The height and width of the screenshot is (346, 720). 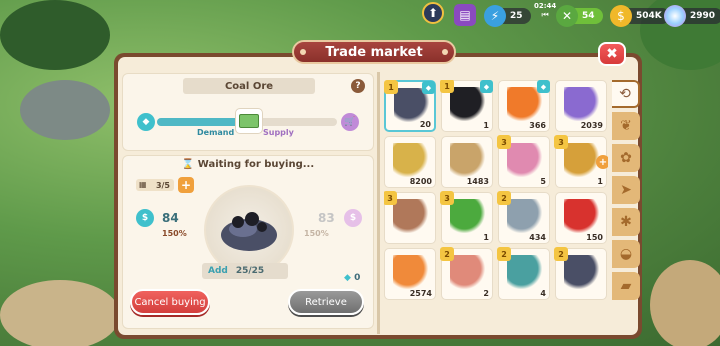 What do you see at coordinates (170, 302) in the screenshot?
I see `cancel-buying-button: Cancel buying` at bounding box center [170, 302].